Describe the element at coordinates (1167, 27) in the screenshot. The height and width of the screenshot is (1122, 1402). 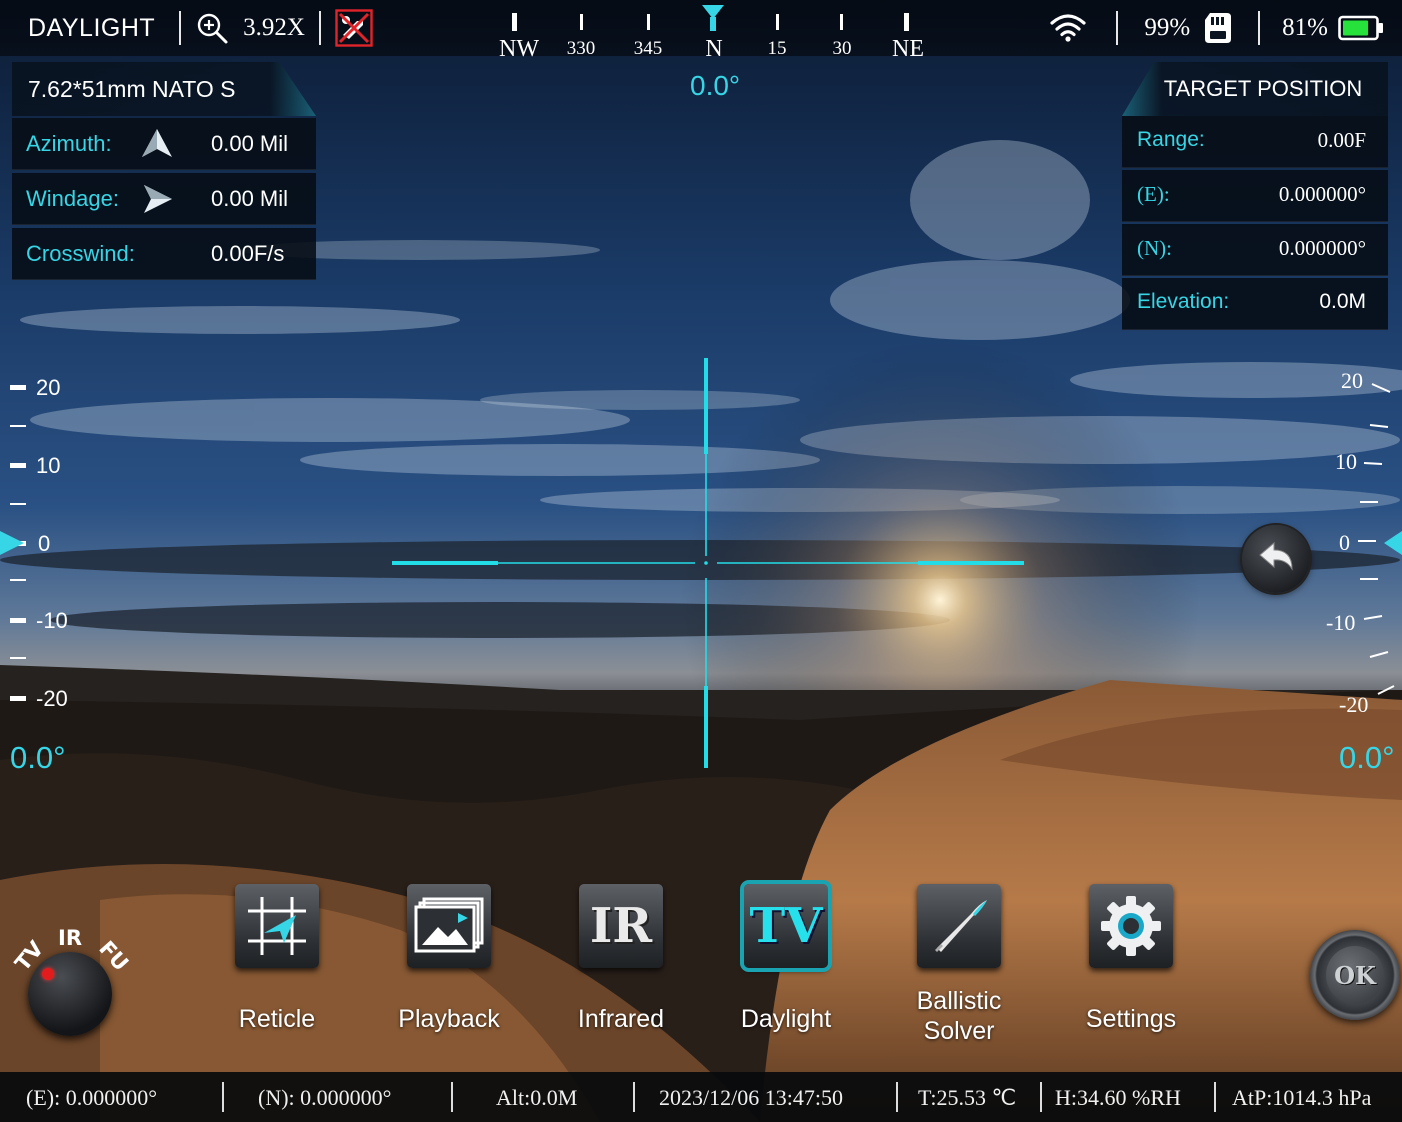
I see `storage-percent: 99%` at that location.